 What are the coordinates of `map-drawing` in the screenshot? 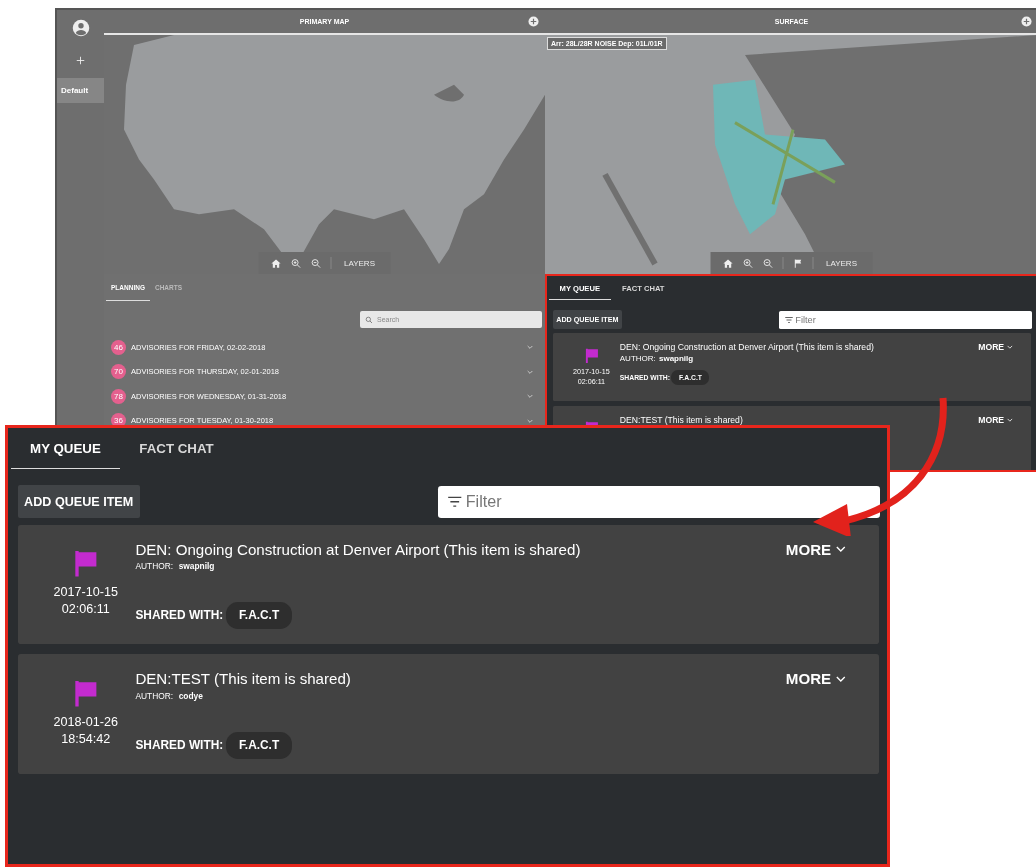 It's located at (790, 154).